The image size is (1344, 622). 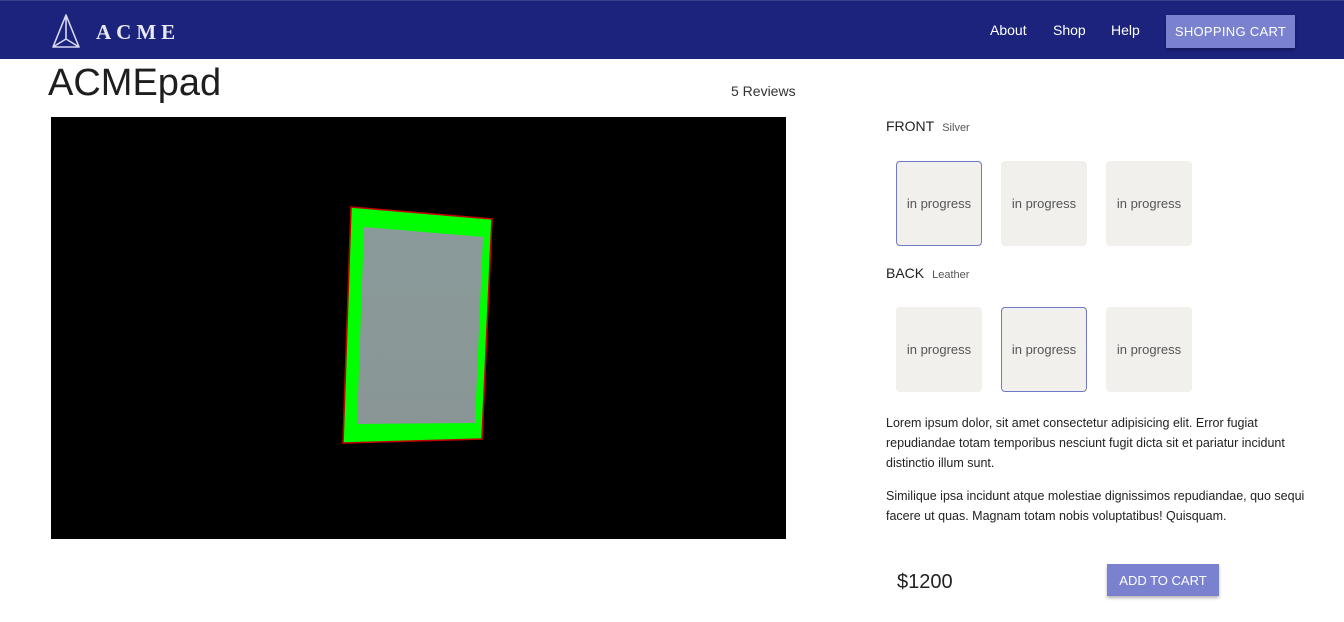 What do you see at coordinates (951, 275) in the screenshot?
I see `back-selected-name: Leather` at bounding box center [951, 275].